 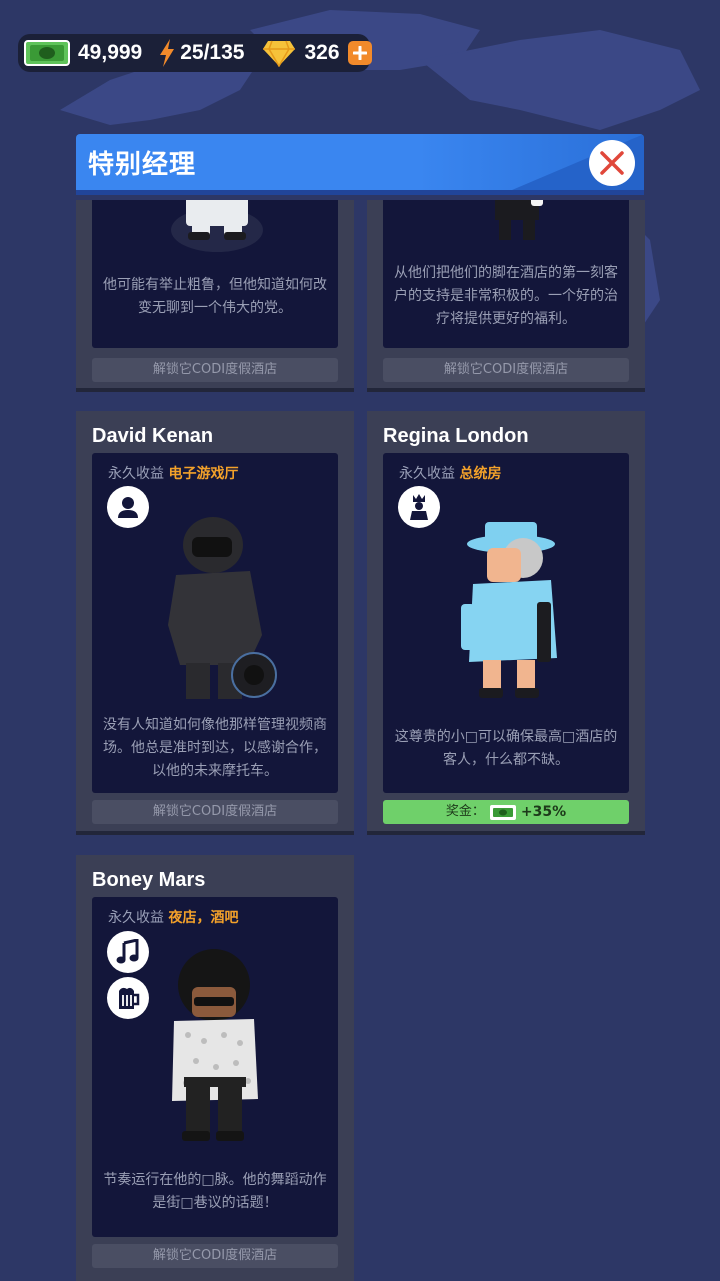 I want to click on add-gems-button, so click(x=359, y=53).